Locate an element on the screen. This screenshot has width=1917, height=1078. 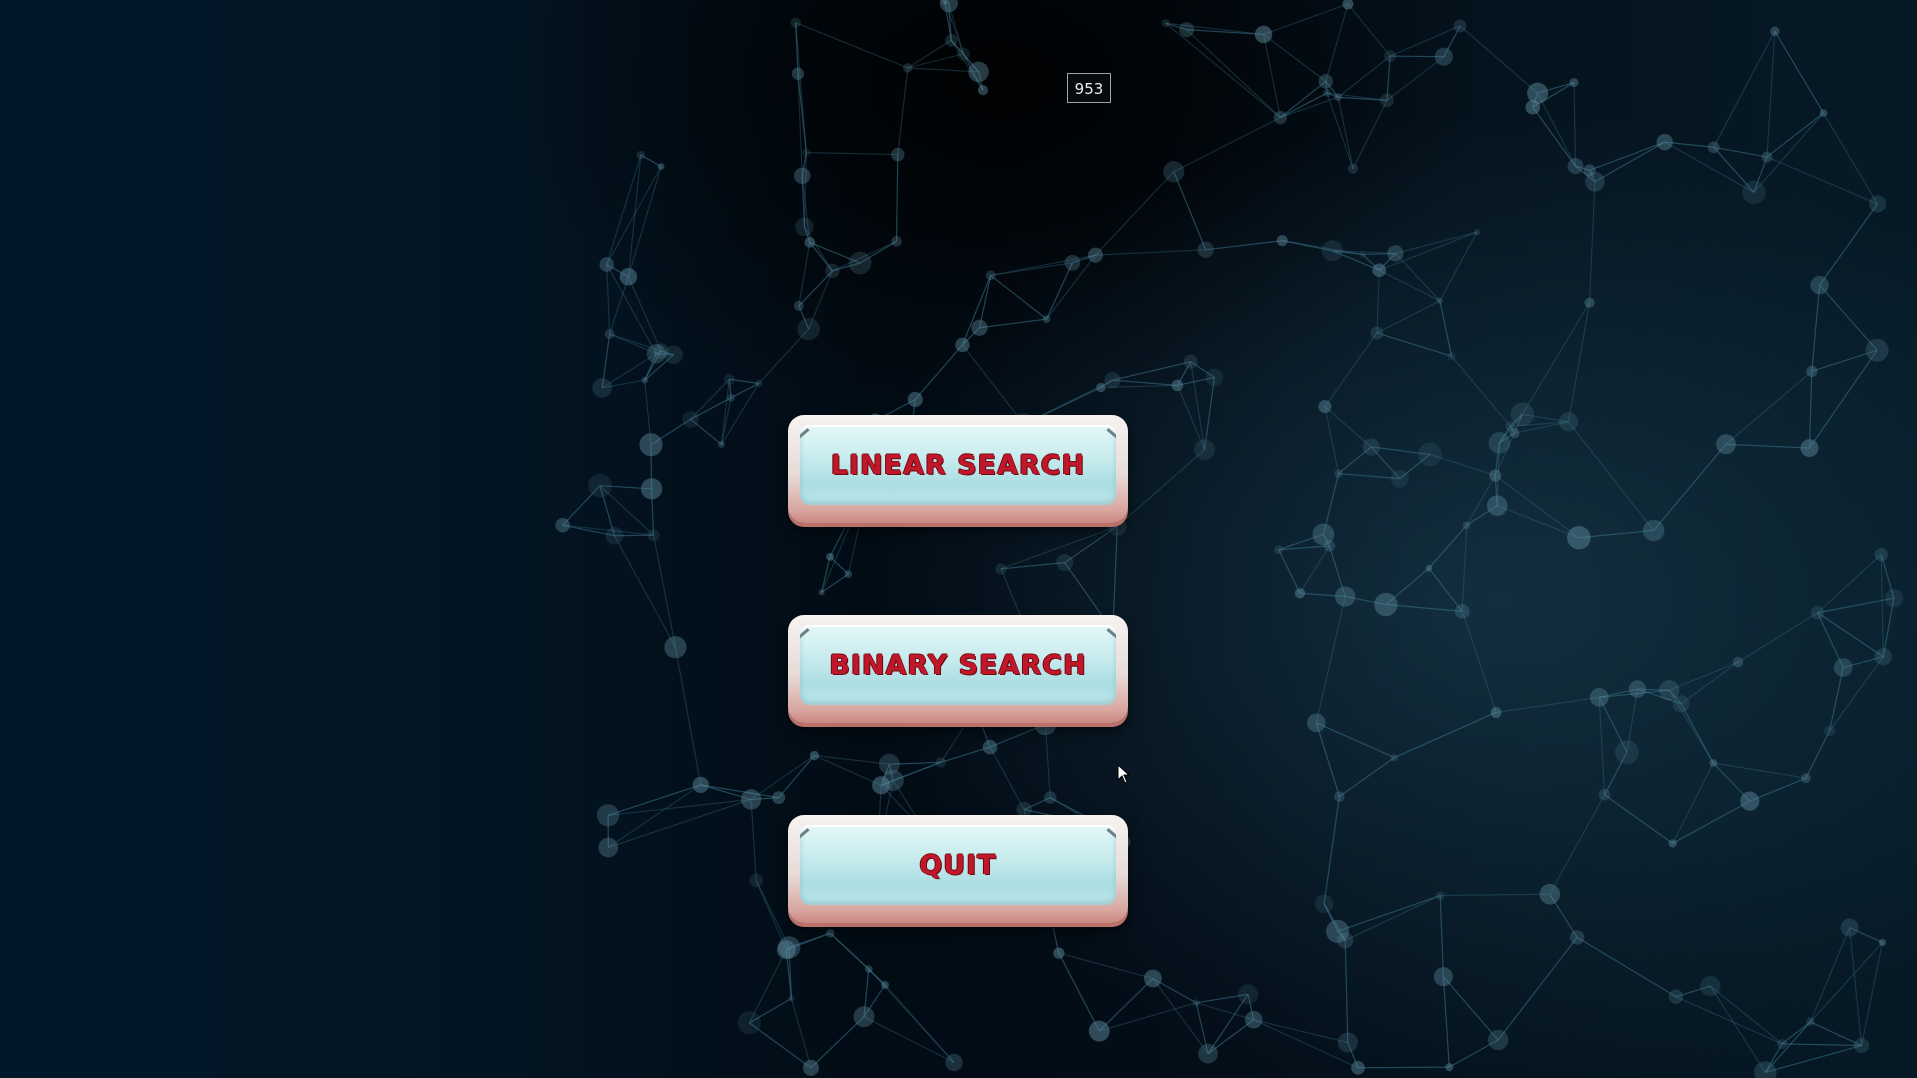
quit-button: QUIT is located at coordinates (958, 869).